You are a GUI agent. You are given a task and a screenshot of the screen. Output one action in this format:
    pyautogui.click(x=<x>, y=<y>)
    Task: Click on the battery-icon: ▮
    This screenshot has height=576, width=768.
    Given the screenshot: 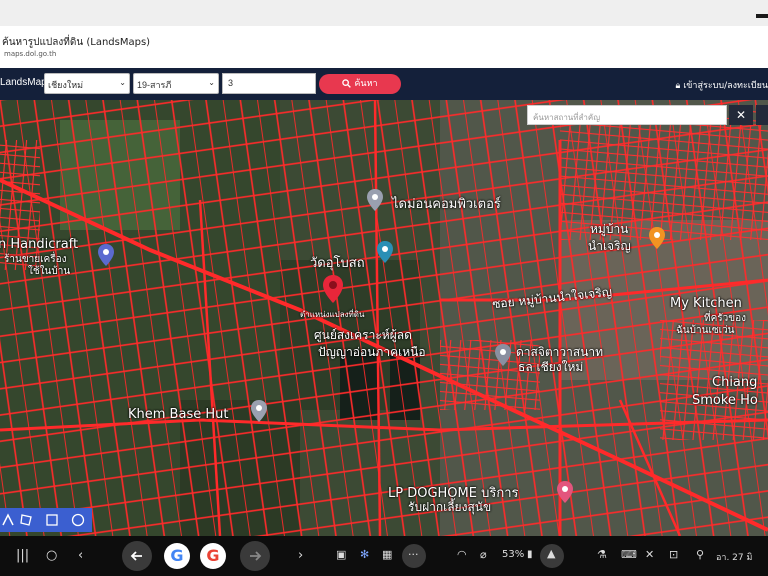 What is the action you would take?
    pyautogui.click(x=530, y=554)
    